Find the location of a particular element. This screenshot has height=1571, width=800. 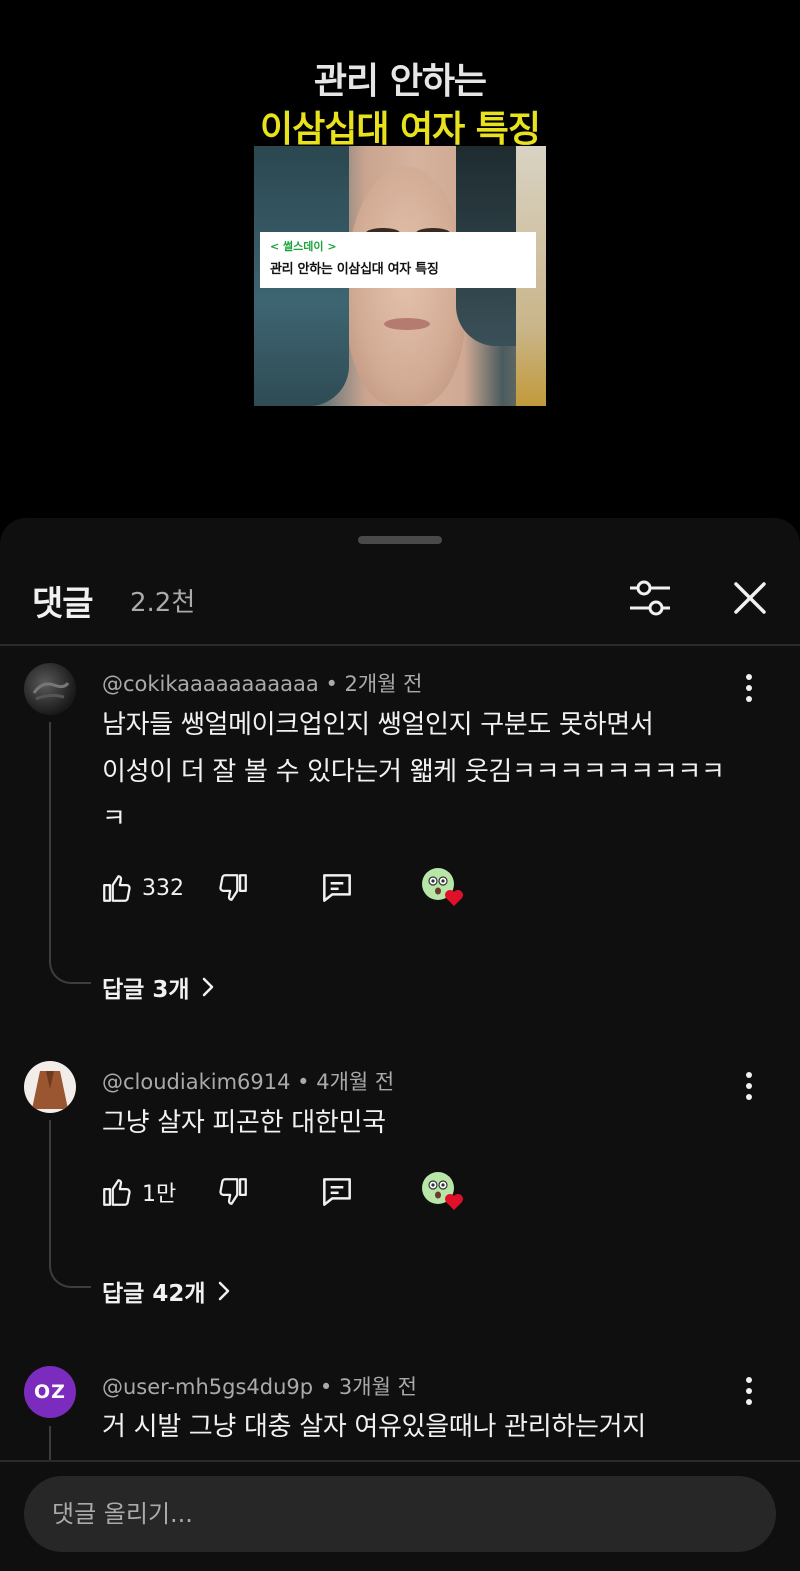

caption-text: 관리 안하는 이삼십대 여자 특징 is located at coordinates (354, 269).